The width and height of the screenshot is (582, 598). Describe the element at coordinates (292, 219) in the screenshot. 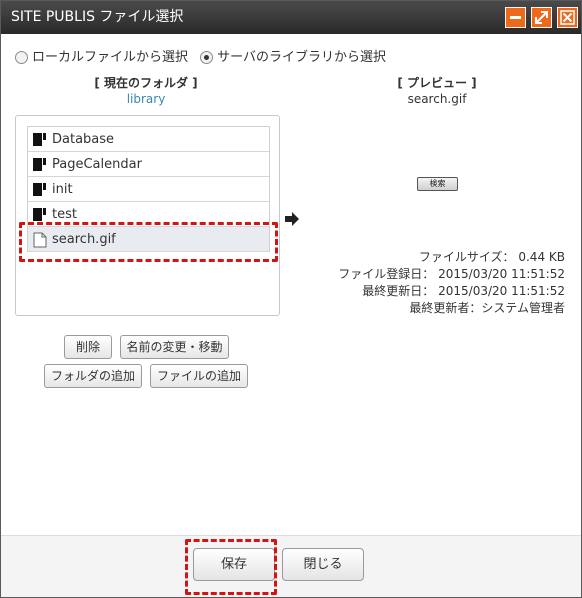

I see `arrow-right-icon` at that location.